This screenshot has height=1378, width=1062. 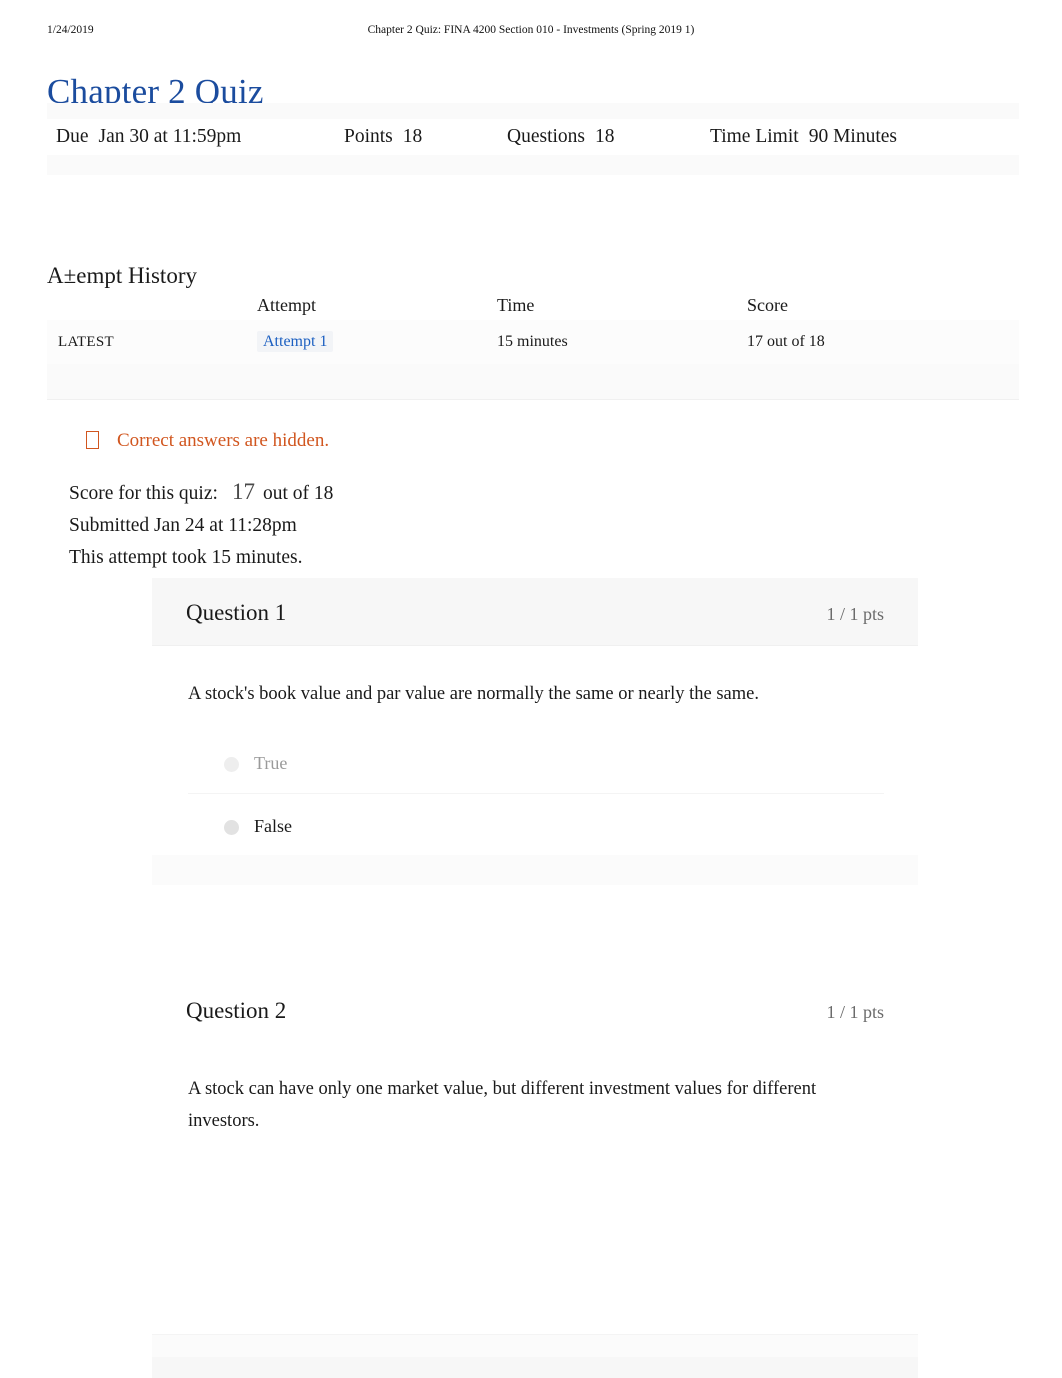 What do you see at coordinates (533, 111) in the screenshot?
I see `meta-band-top` at bounding box center [533, 111].